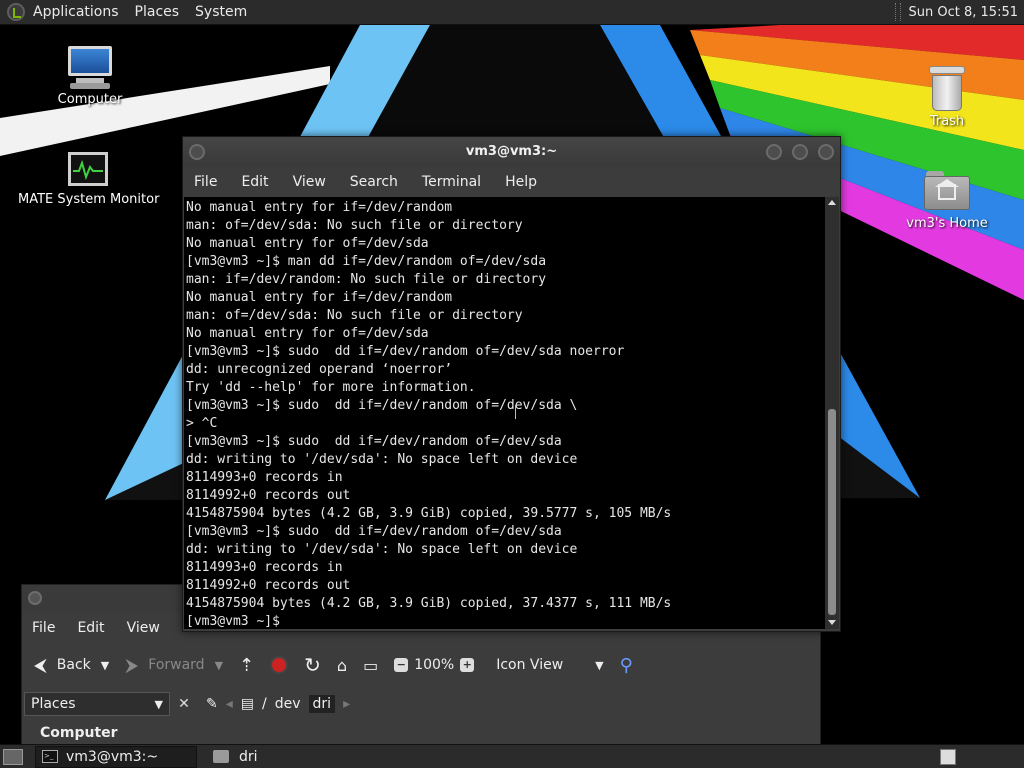  What do you see at coordinates (212, 704) in the screenshot?
I see `edit-location-icon: ✎` at bounding box center [212, 704].